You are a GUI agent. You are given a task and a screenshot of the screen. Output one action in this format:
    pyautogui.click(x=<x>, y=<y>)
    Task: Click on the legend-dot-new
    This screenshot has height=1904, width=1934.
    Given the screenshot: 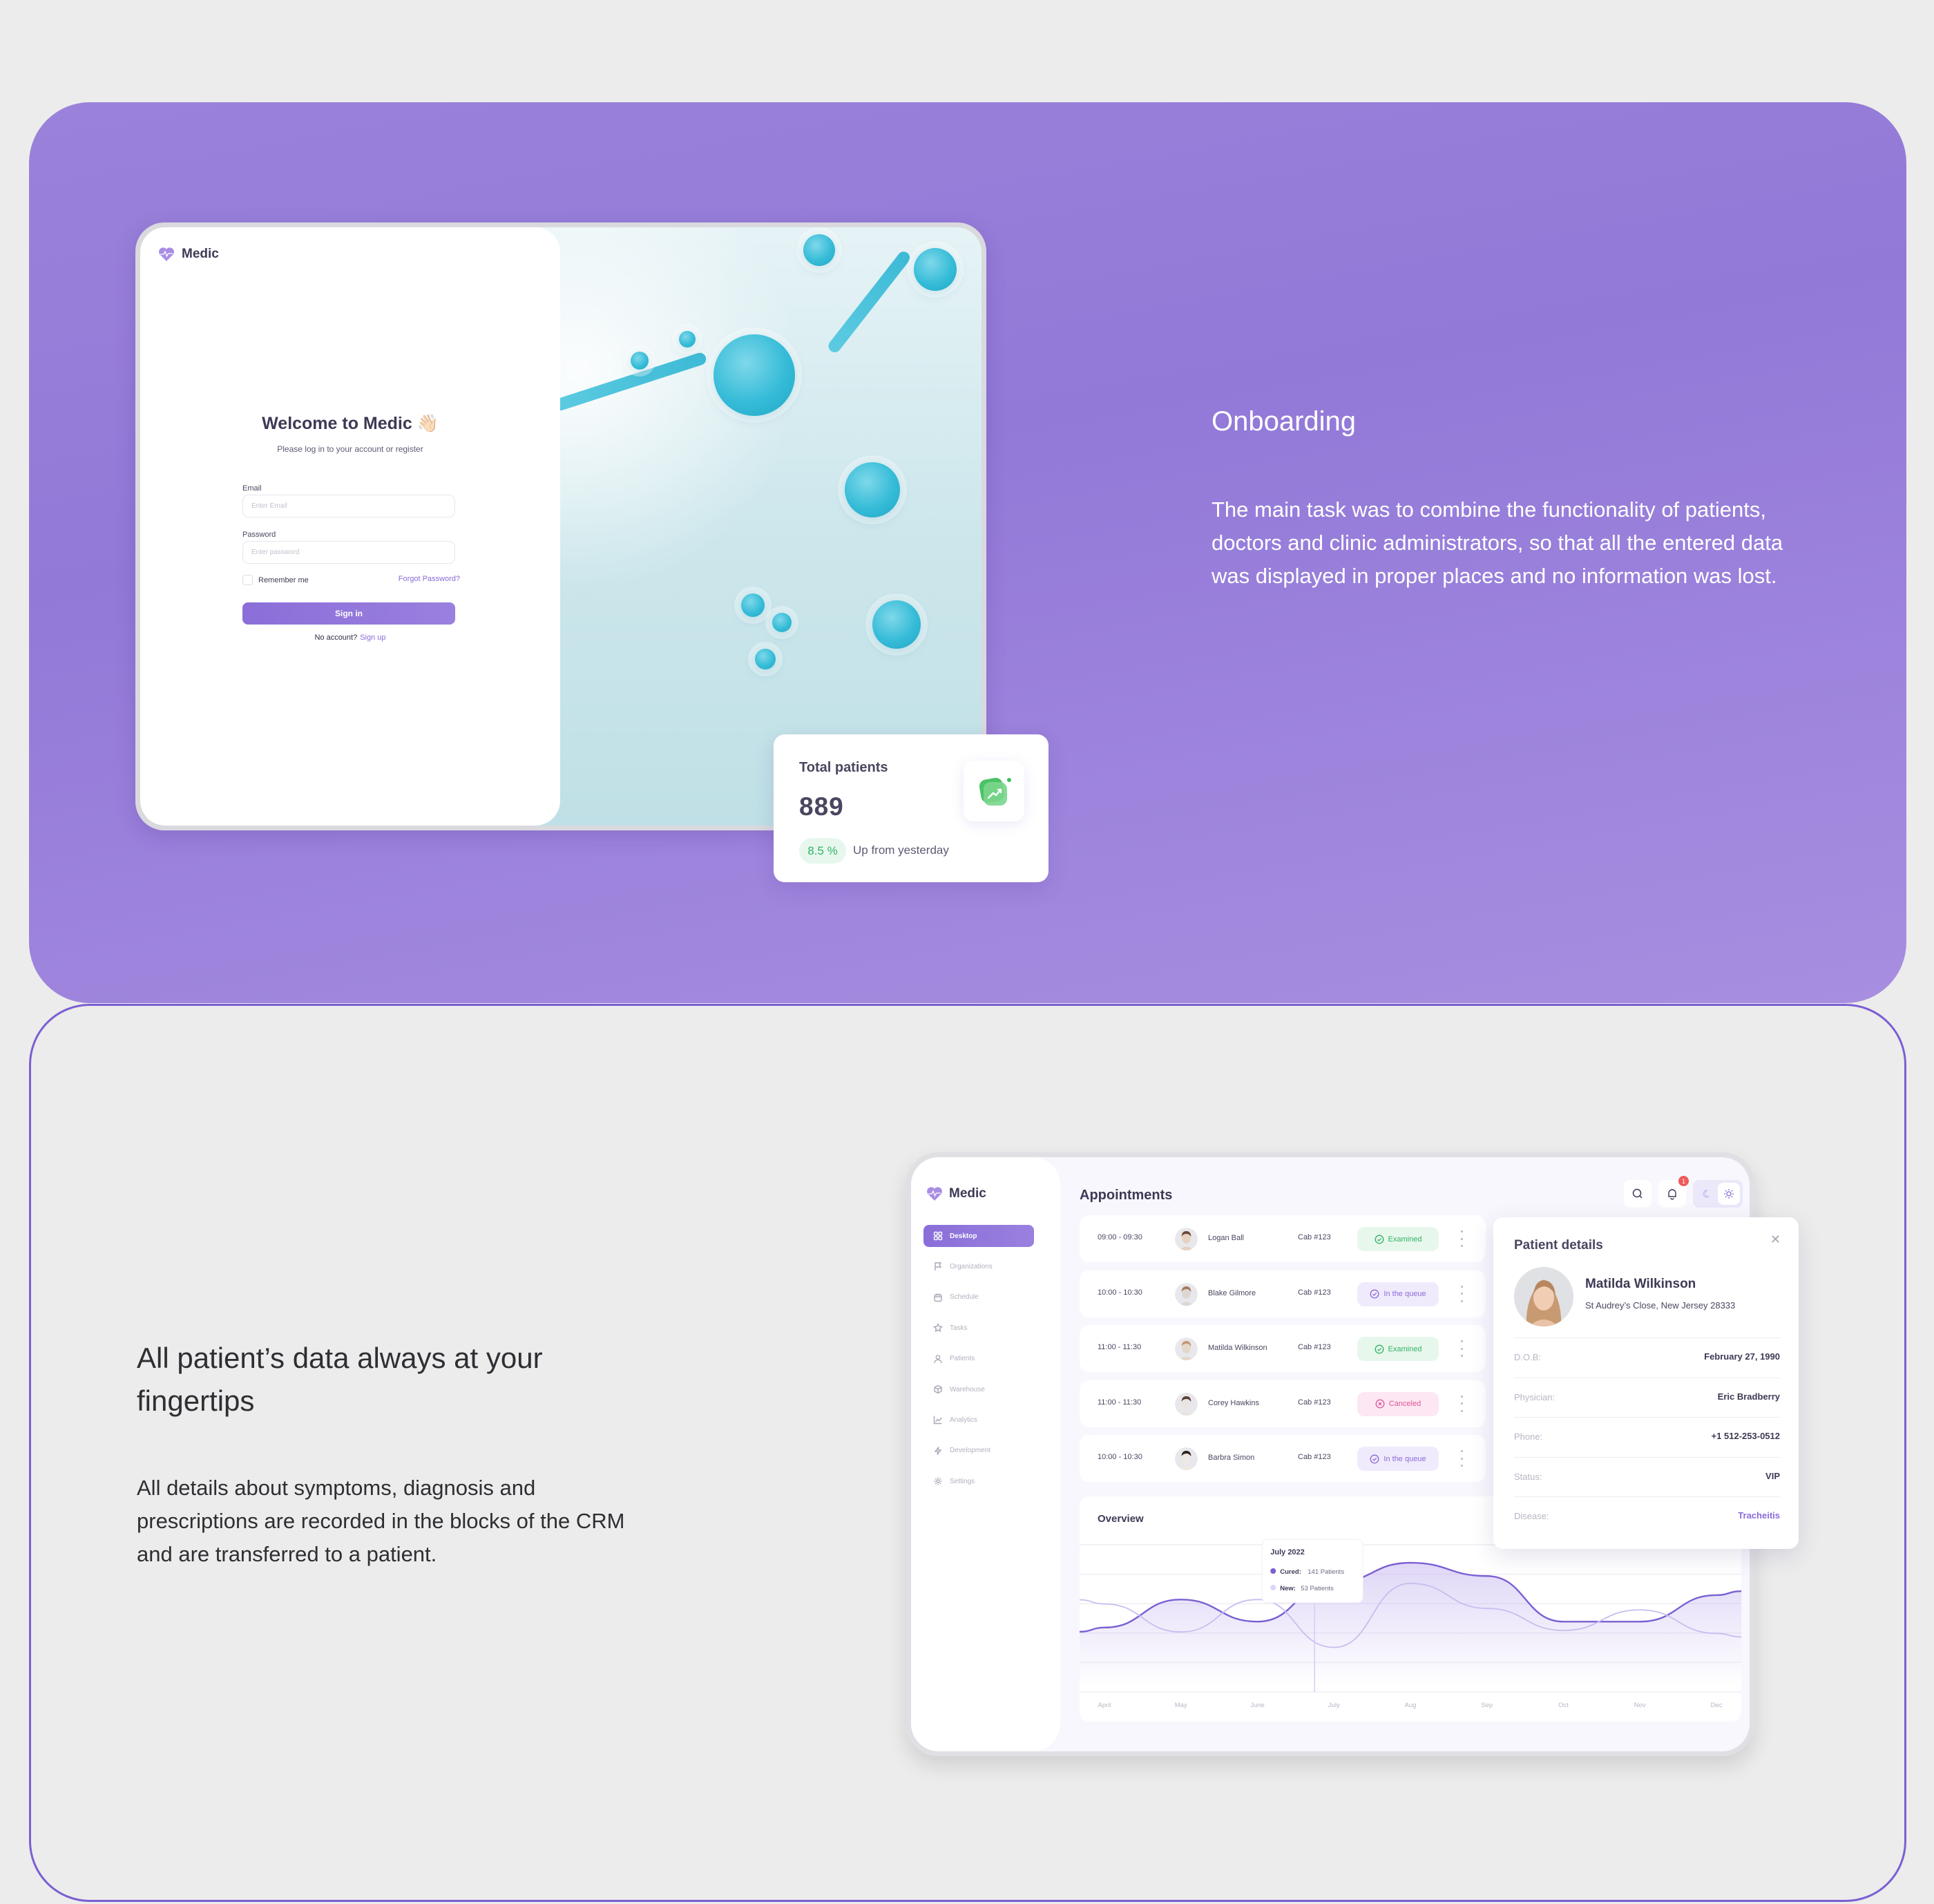 What is the action you would take?
    pyautogui.click(x=1273, y=1588)
    